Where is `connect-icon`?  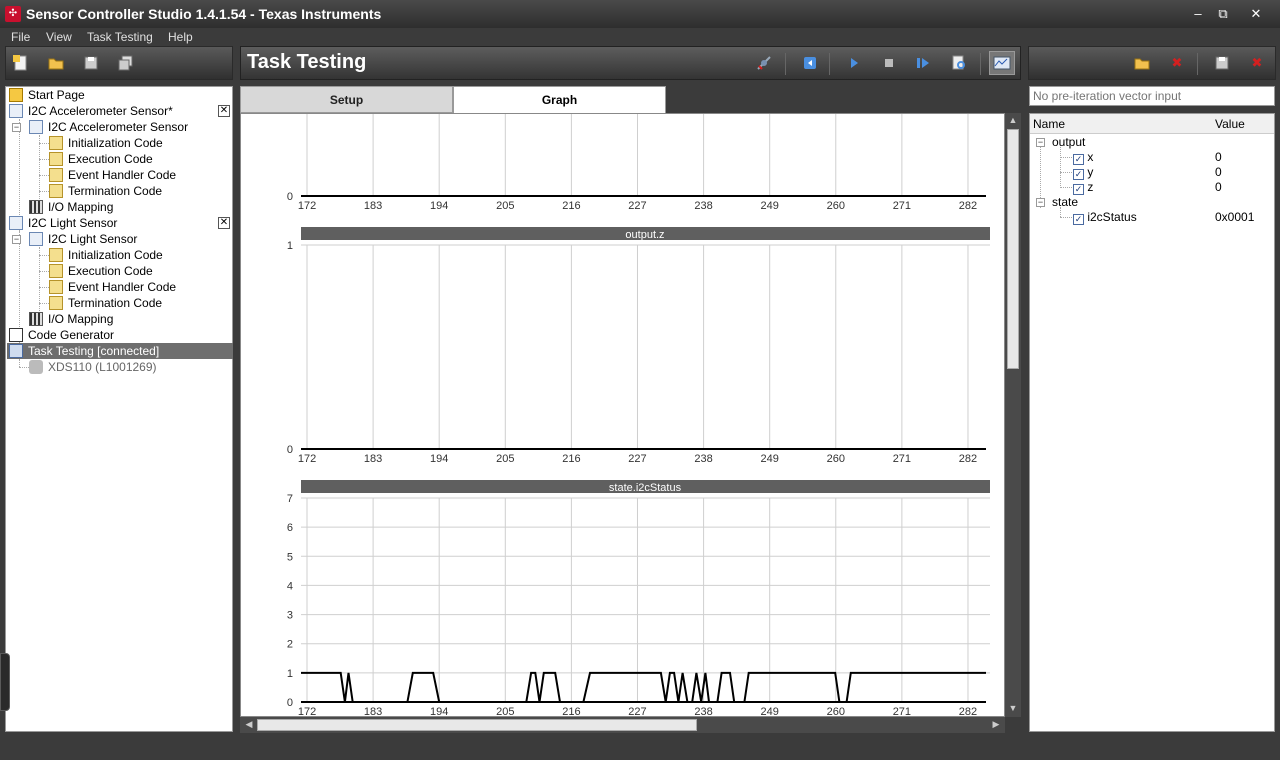 connect-icon is located at coordinates (764, 63).